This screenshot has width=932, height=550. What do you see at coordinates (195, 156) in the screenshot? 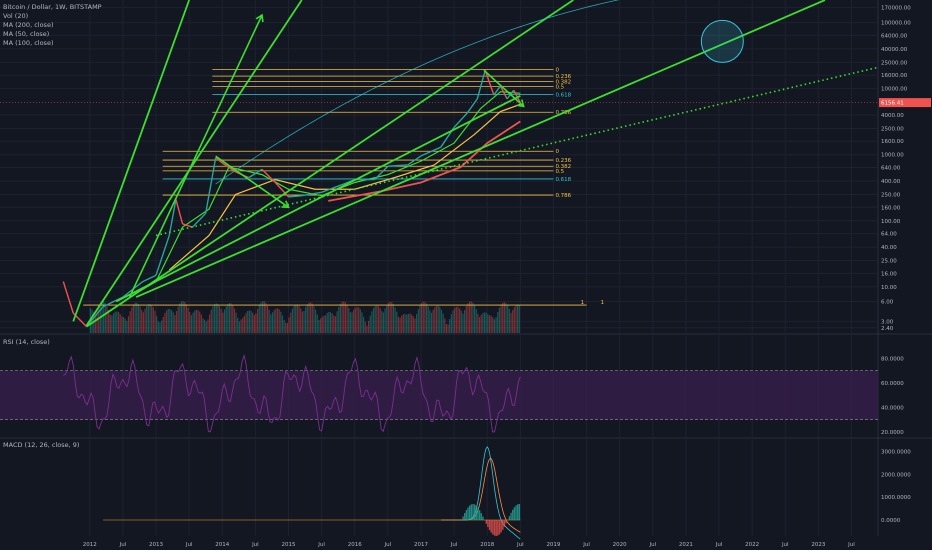
I see `arrow-up` at bounding box center [195, 156].